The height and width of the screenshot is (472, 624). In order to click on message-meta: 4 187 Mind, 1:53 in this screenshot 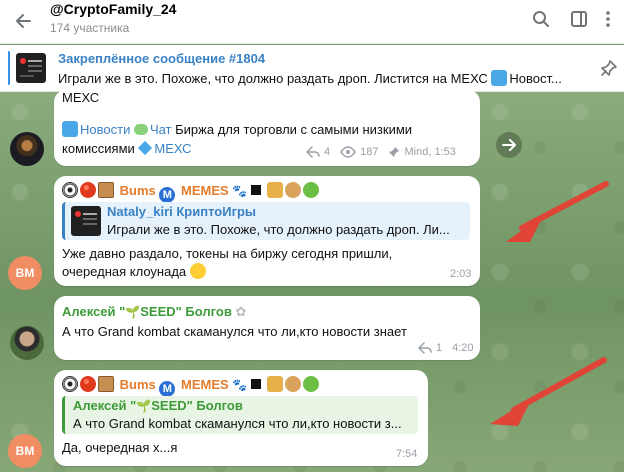, I will do `click(381, 152)`.